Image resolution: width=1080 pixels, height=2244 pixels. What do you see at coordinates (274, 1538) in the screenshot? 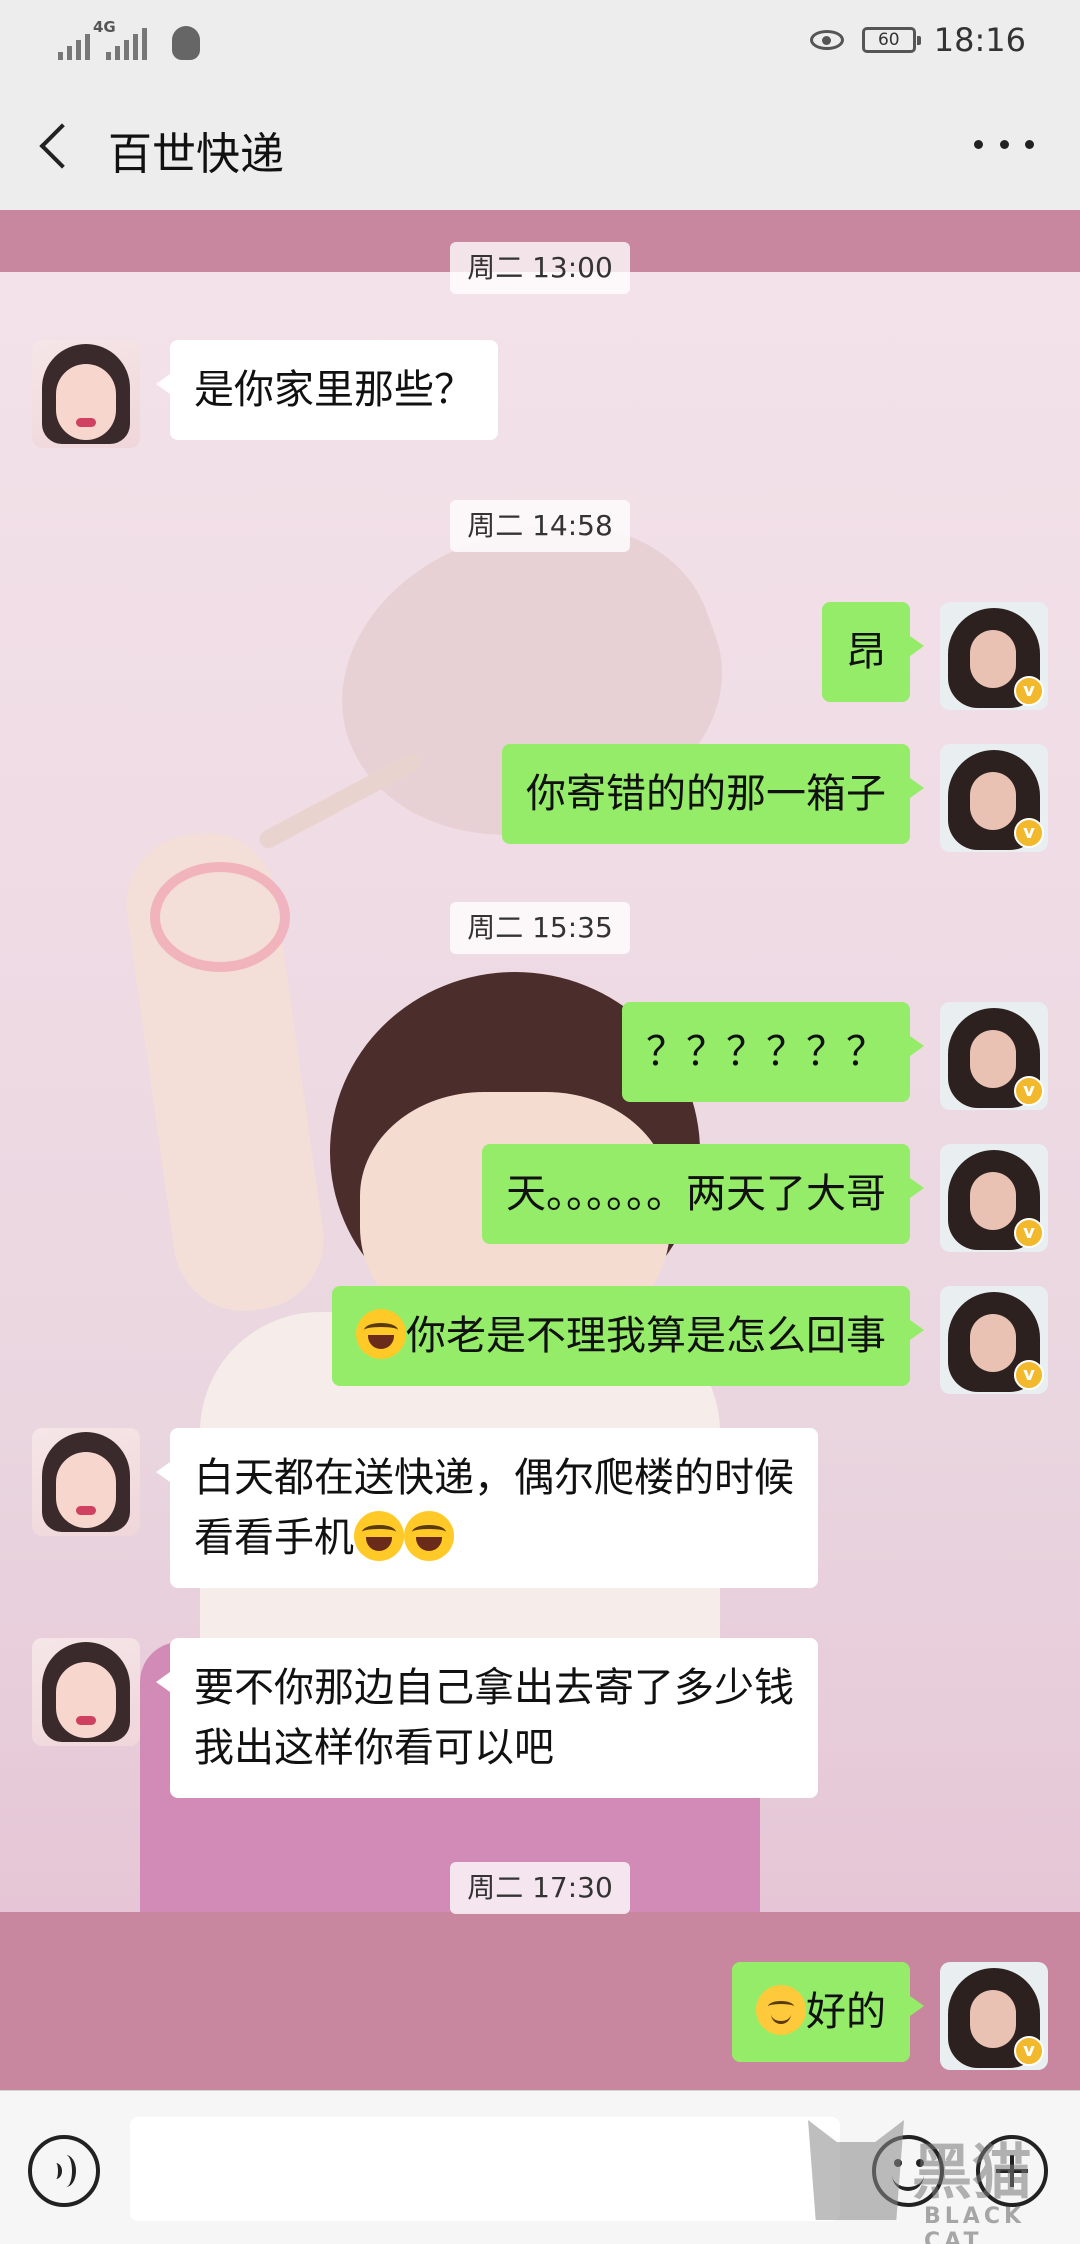
I see `message-text-line: 看看手机` at bounding box center [274, 1538].